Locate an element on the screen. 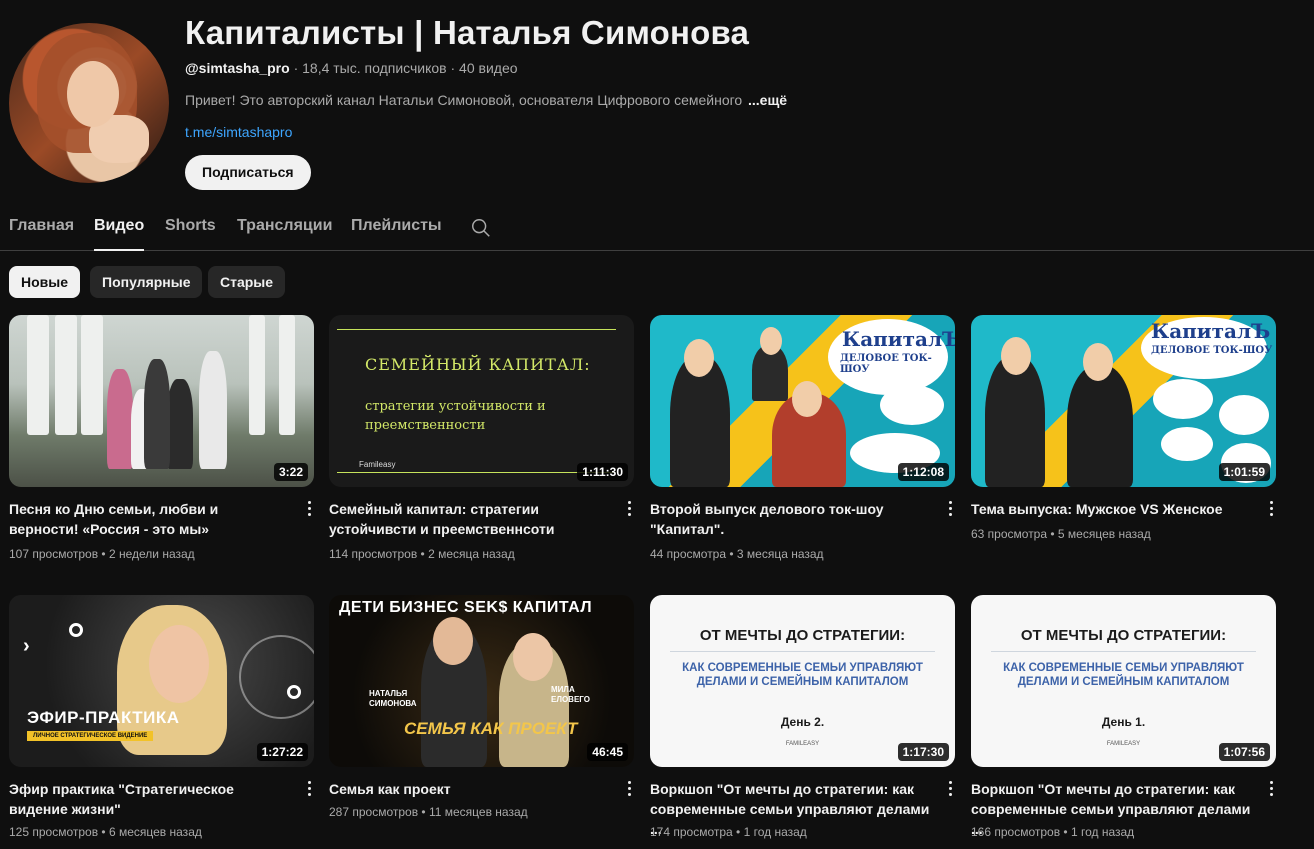 The height and width of the screenshot is (849, 1314). video-duration: 1:27:22 is located at coordinates (282, 752).